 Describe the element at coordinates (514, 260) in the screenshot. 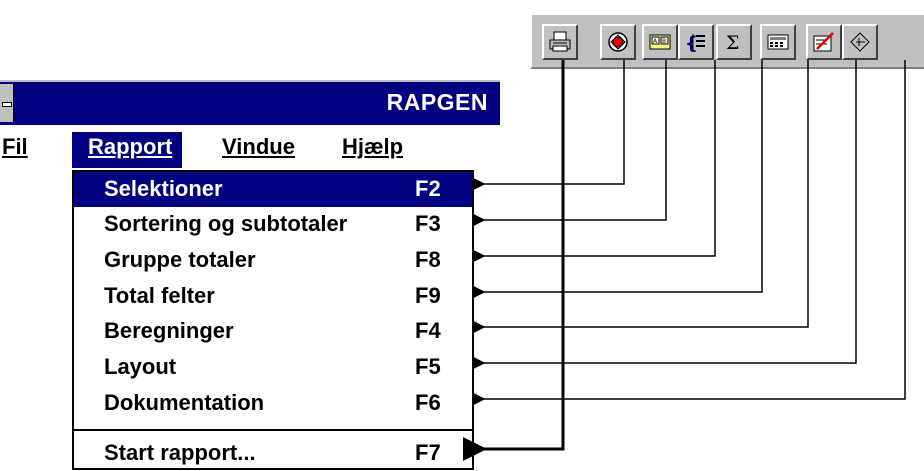

I see `connector-start-rapport` at that location.